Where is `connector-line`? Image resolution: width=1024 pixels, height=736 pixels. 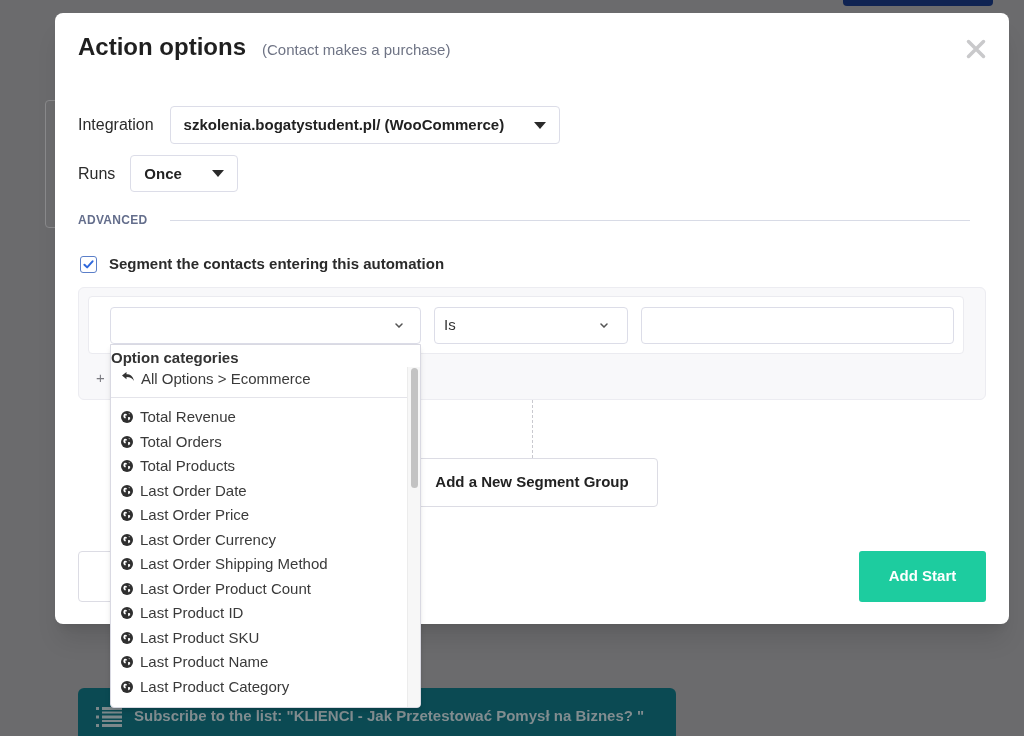
connector-line is located at coordinates (532, 429).